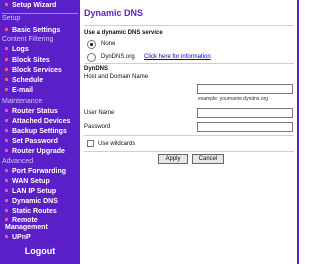 This screenshot has height=264, width=320. What do you see at coordinates (173, 159) in the screenshot?
I see `apply-button: Apply` at bounding box center [173, 159].